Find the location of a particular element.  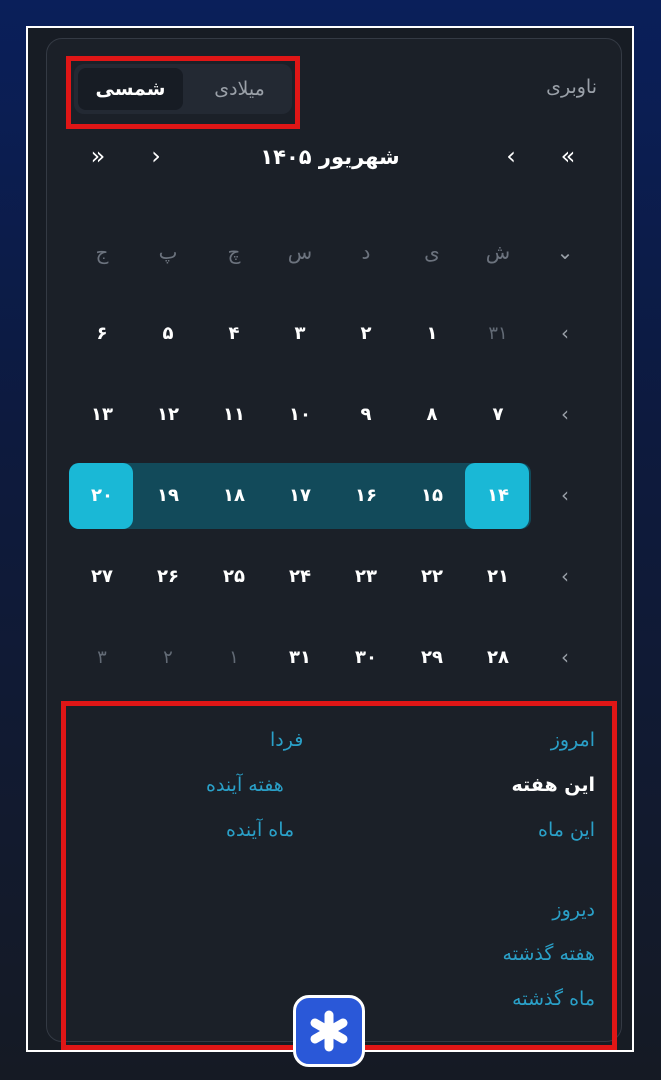

weekday-collapse-chevron-icon: ⌄ is located at coordinates (565, 252).